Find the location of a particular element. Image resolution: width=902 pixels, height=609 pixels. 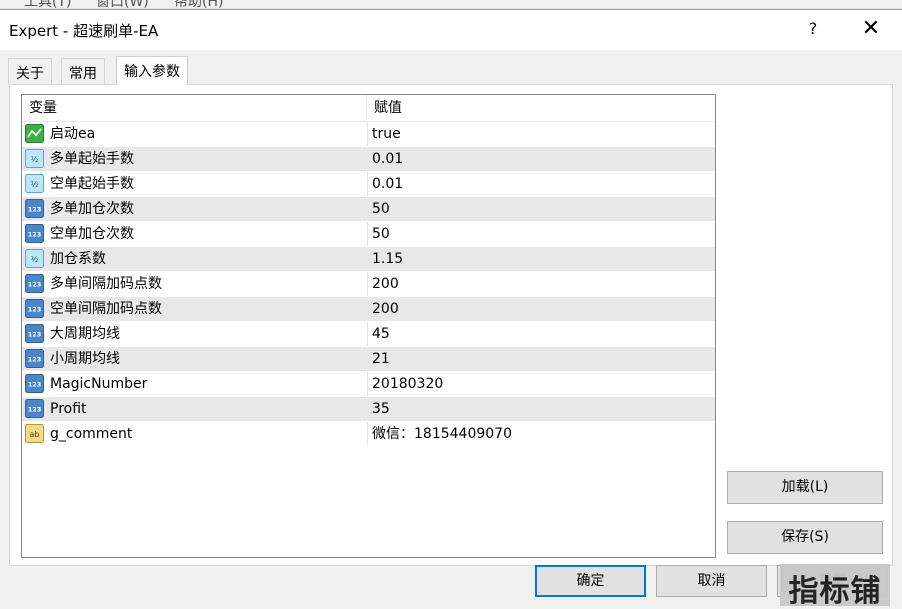

row-variable-cell: ab g_comment is located at coordinates (195, 434).